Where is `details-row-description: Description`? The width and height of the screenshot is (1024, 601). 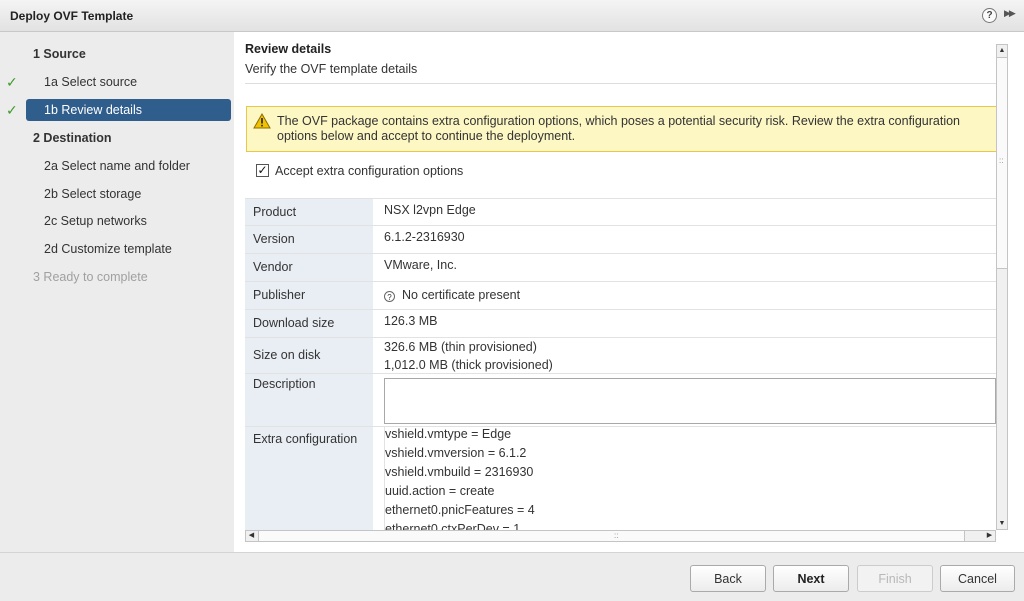
details-row-description: Description is located at coordinates (620, 400).